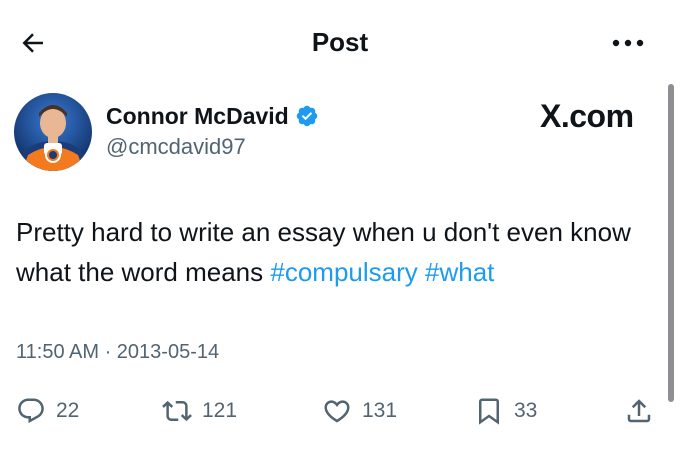  Describe the element at coordinates (380, 410) in the screenshot. I see `like-count: 131` at that location.